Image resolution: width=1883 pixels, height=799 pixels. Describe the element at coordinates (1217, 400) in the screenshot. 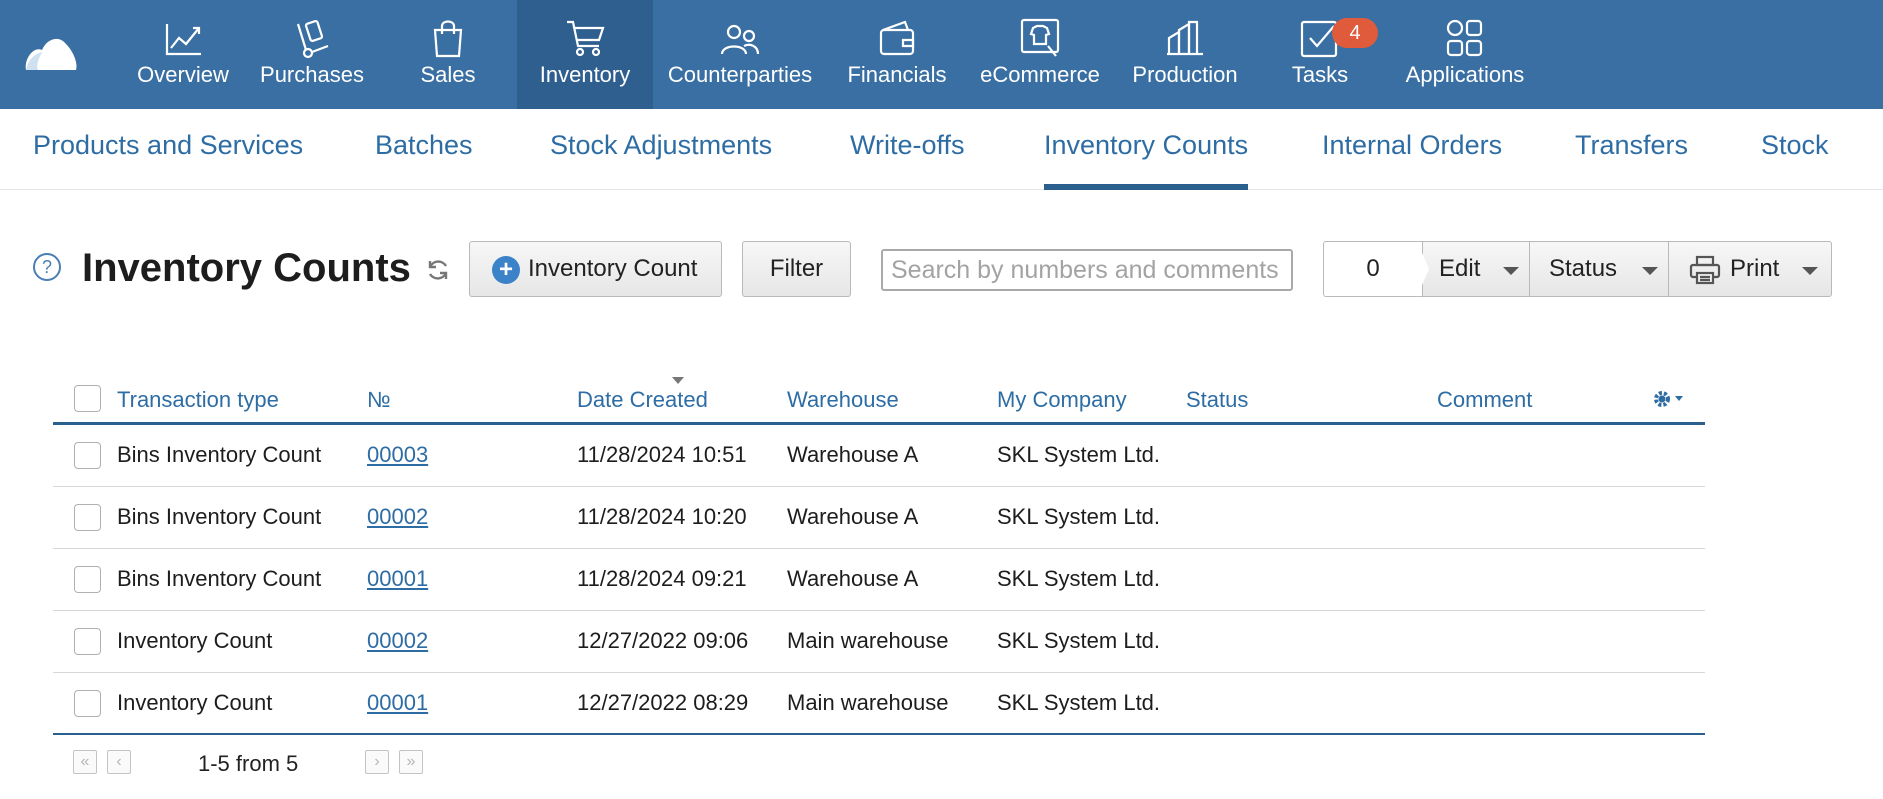

I see `col-status: Status` at that location.